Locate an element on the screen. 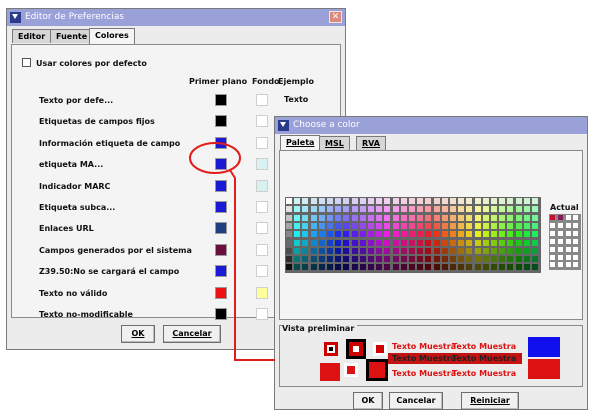 This screenshot has width=592, height=412. tab-editor: Editor is located at coordinates (32, 36).